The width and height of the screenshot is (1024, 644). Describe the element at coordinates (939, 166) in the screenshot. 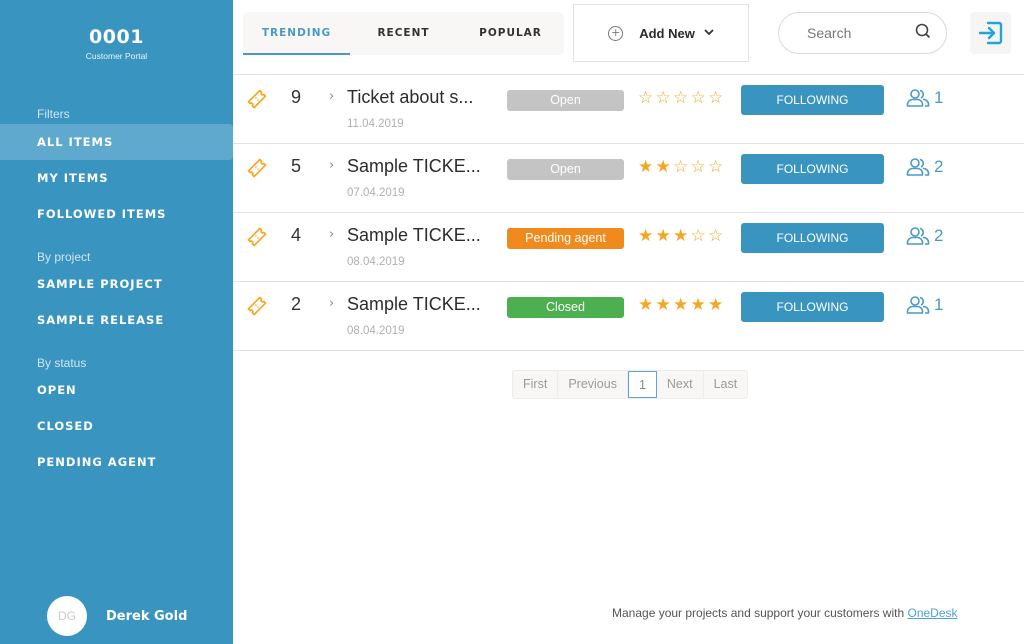

I see `followers-number: 2` at that location.